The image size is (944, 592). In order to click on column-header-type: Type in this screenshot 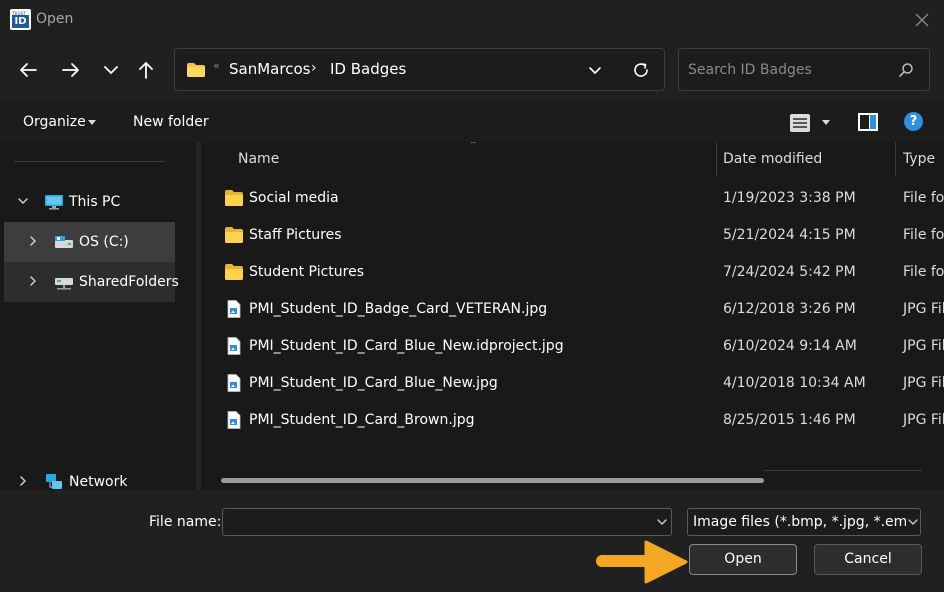, I will do `click(920, 159)`.